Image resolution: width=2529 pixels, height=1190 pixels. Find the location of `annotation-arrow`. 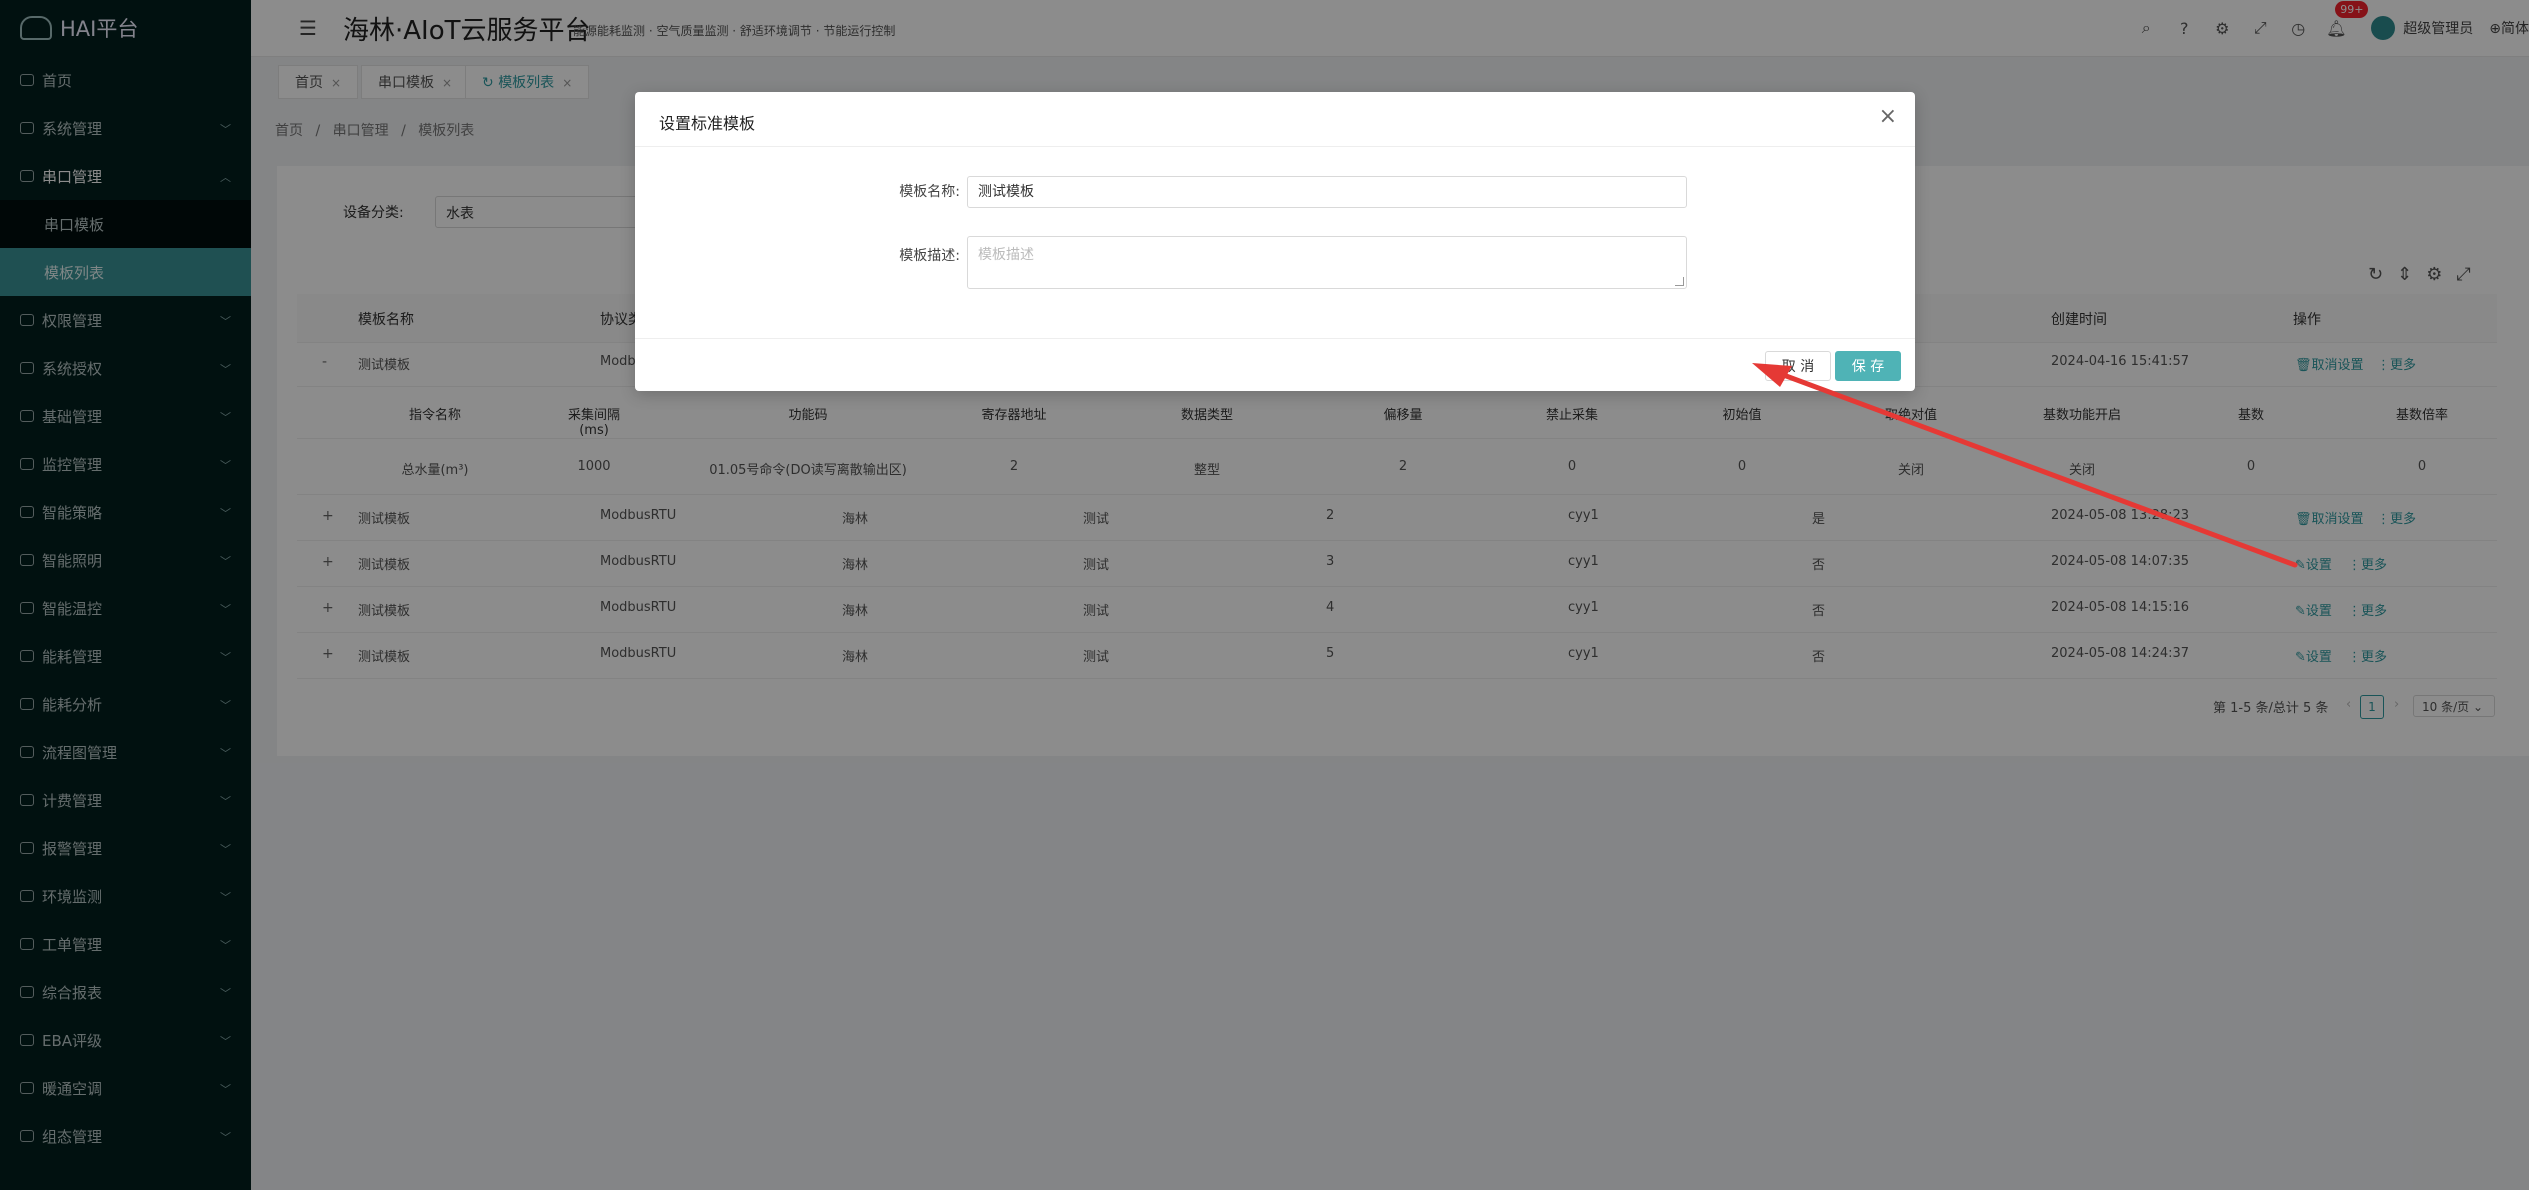

annotation-arrow is located at coordinates (2025, 465).